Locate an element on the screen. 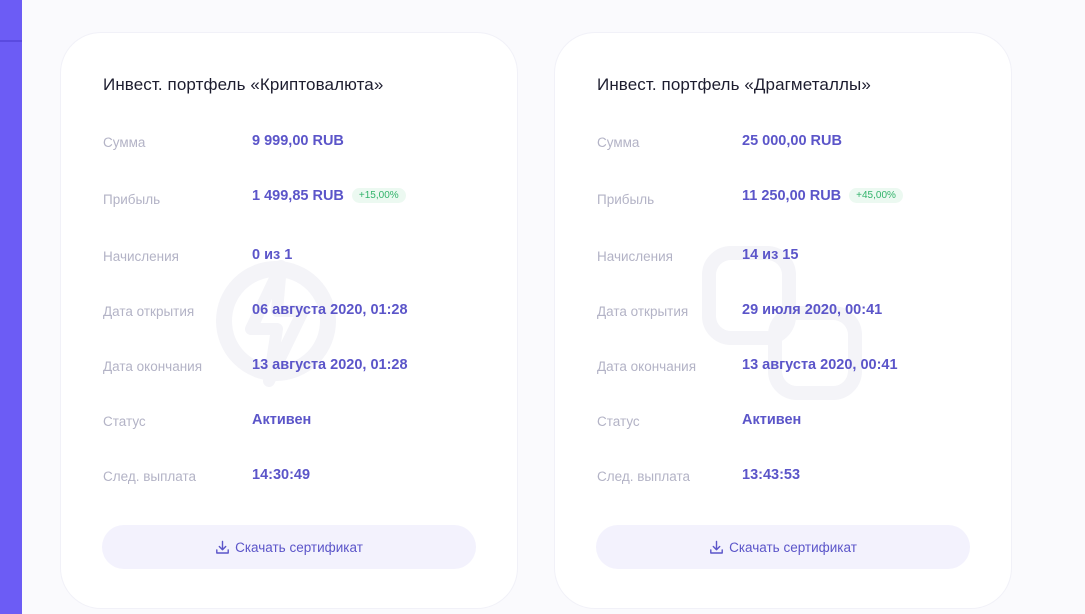  row-open-date: Дата открытия 29 июля 2020, 00:41 is located at coordinates (794, 313).